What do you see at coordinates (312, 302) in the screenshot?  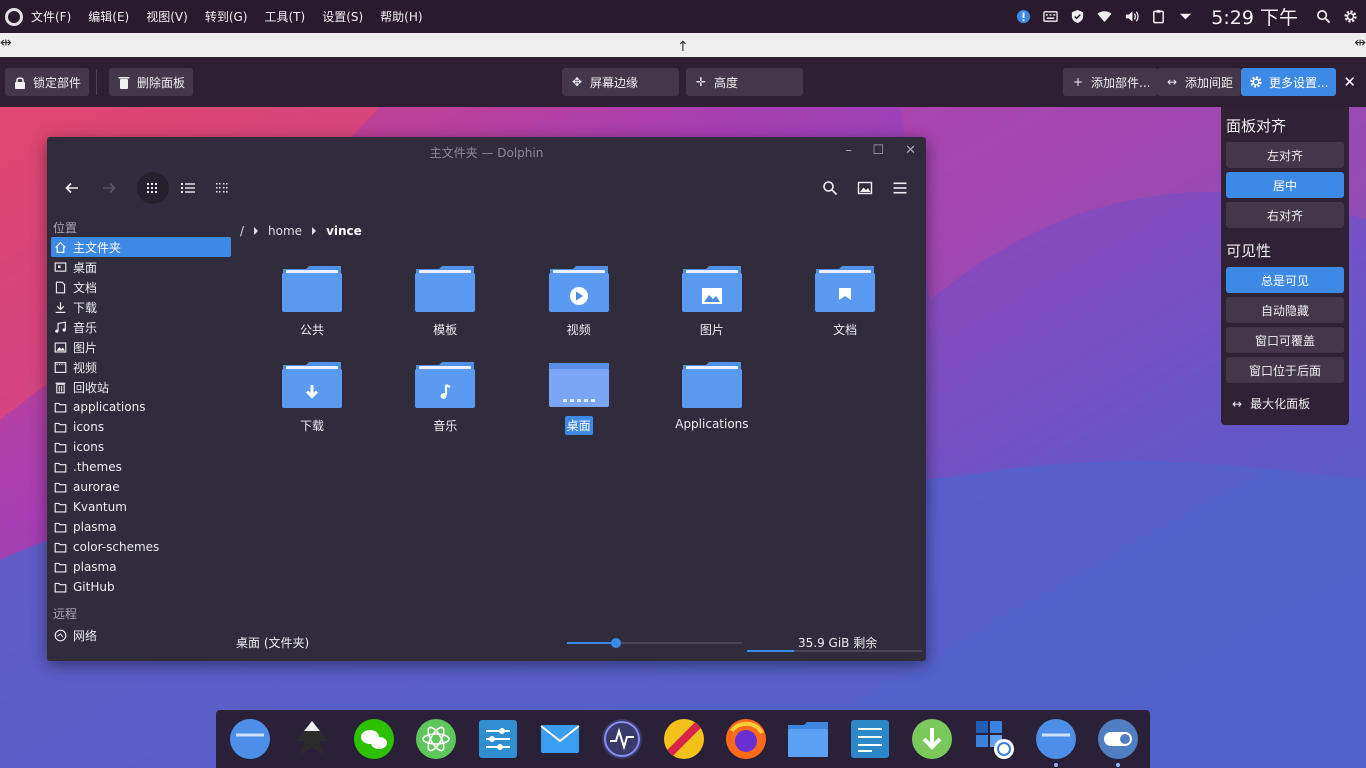 I see `folder-item: 公共` at bounding box center [312, 302].